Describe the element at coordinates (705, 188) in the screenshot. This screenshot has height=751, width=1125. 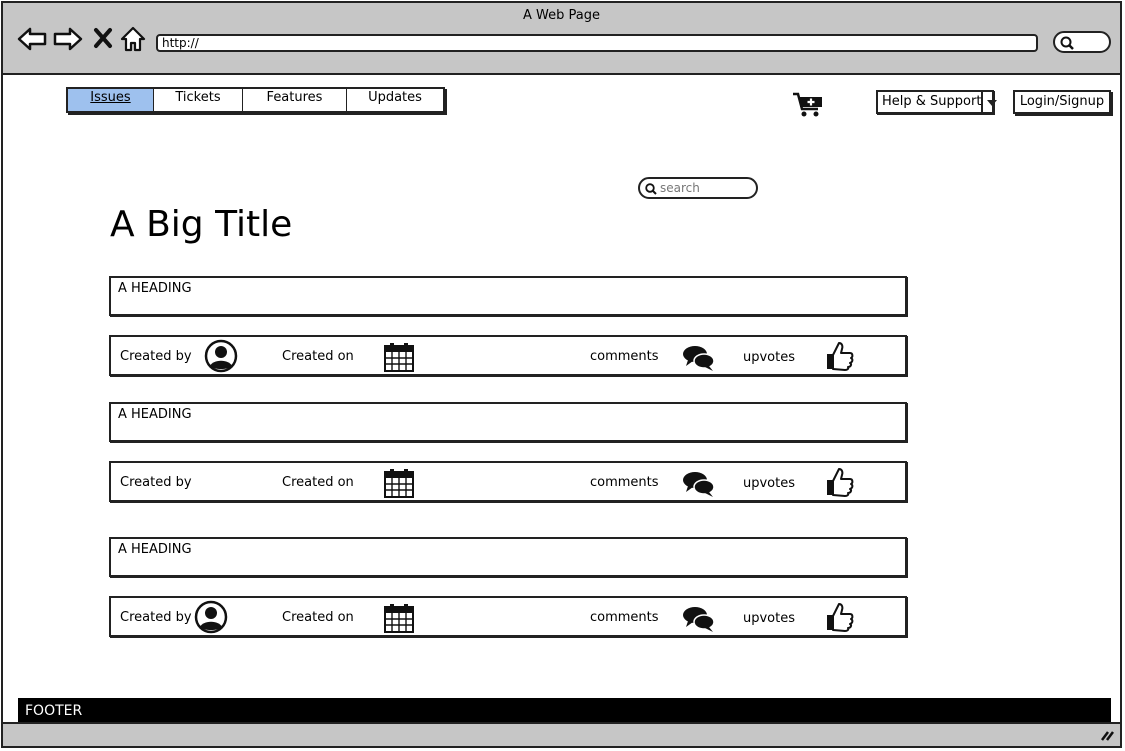
I see `search-input` at that location.